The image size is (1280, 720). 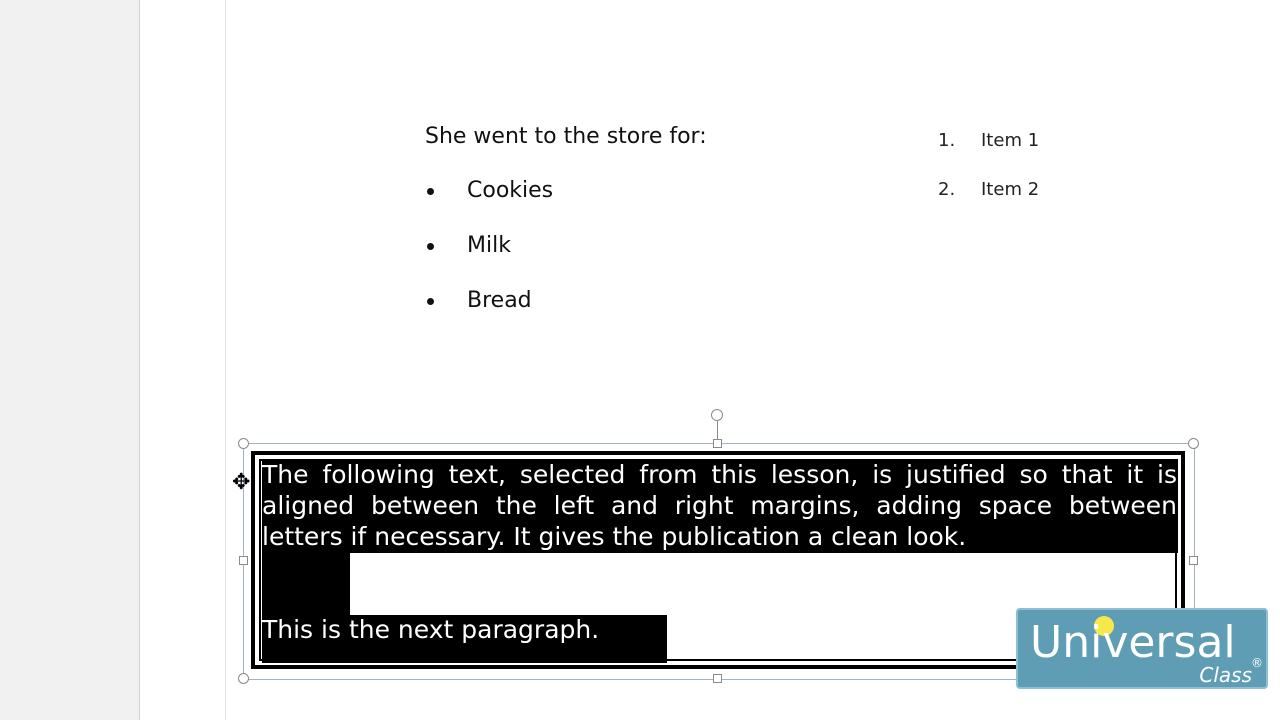 I want to click on list-number: 1., so click(x=947, y=140).